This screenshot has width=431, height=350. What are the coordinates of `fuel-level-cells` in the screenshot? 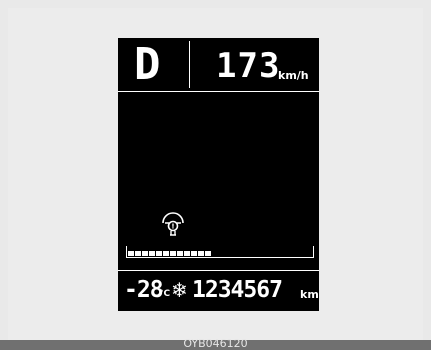 It's located at (169, 253).